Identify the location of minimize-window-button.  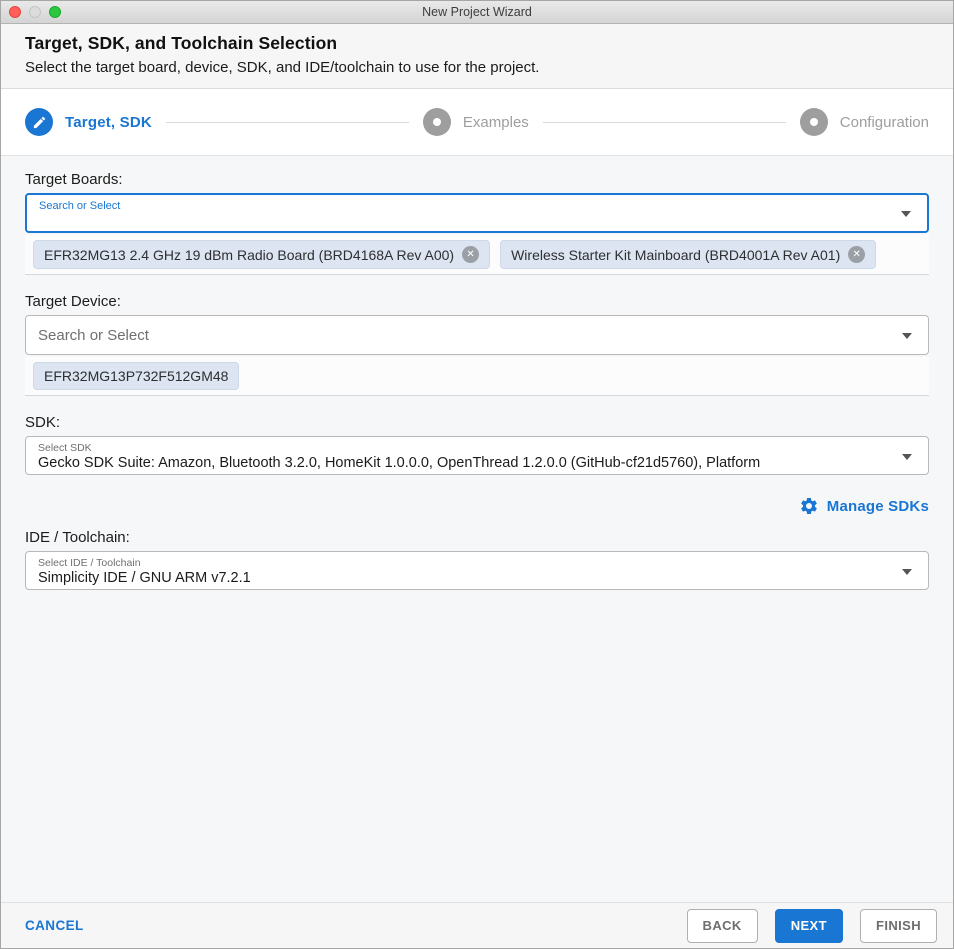
(35, 12).